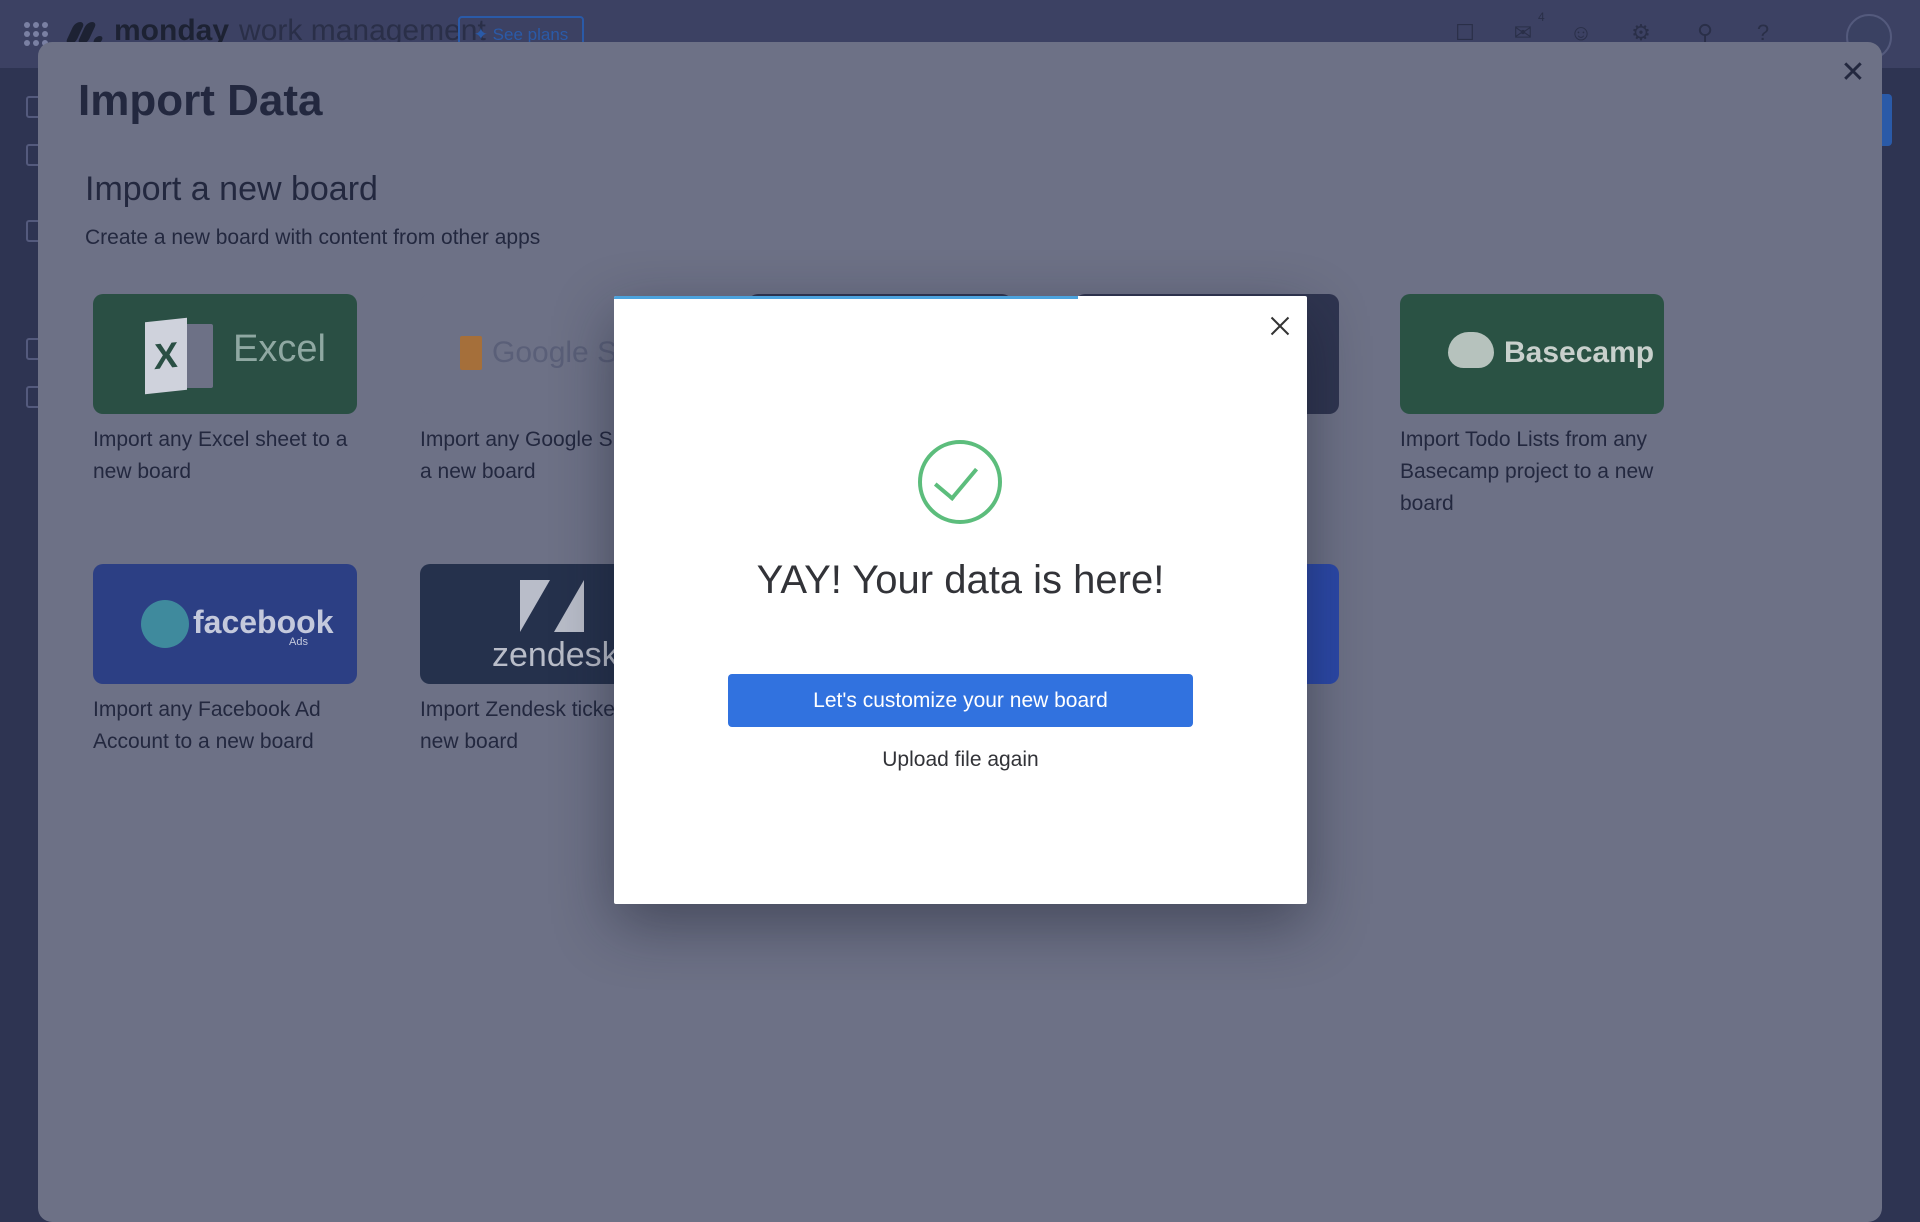 Image resolution: width=1920 pixels, height=1222 pixels. What do you see at coordinates (180, 356) in the screenshot?
I see `excel-logo-icon: X` at bounding box center [180, 356].